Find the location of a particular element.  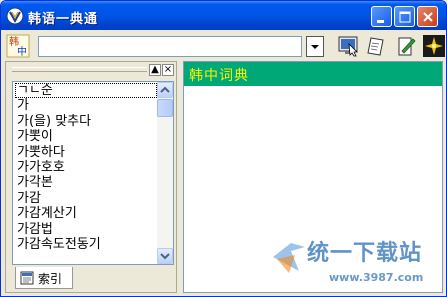

list-item: 가감계산기 is located at coordinates (86, 213).